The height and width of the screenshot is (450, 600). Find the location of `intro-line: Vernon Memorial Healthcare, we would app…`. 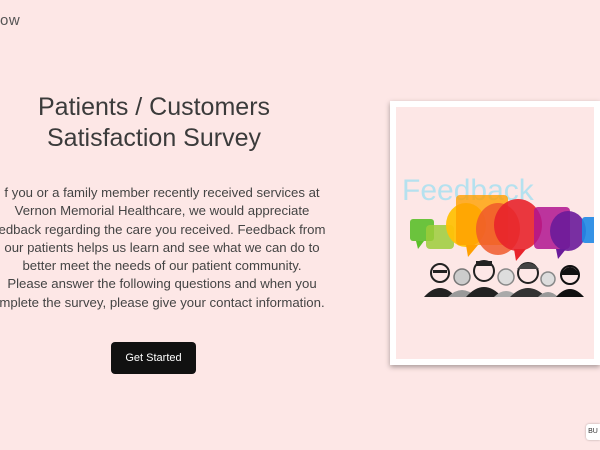

intro-line: Vernon Memorial Healthcare, we would app… is located at coordinates (162, 211).